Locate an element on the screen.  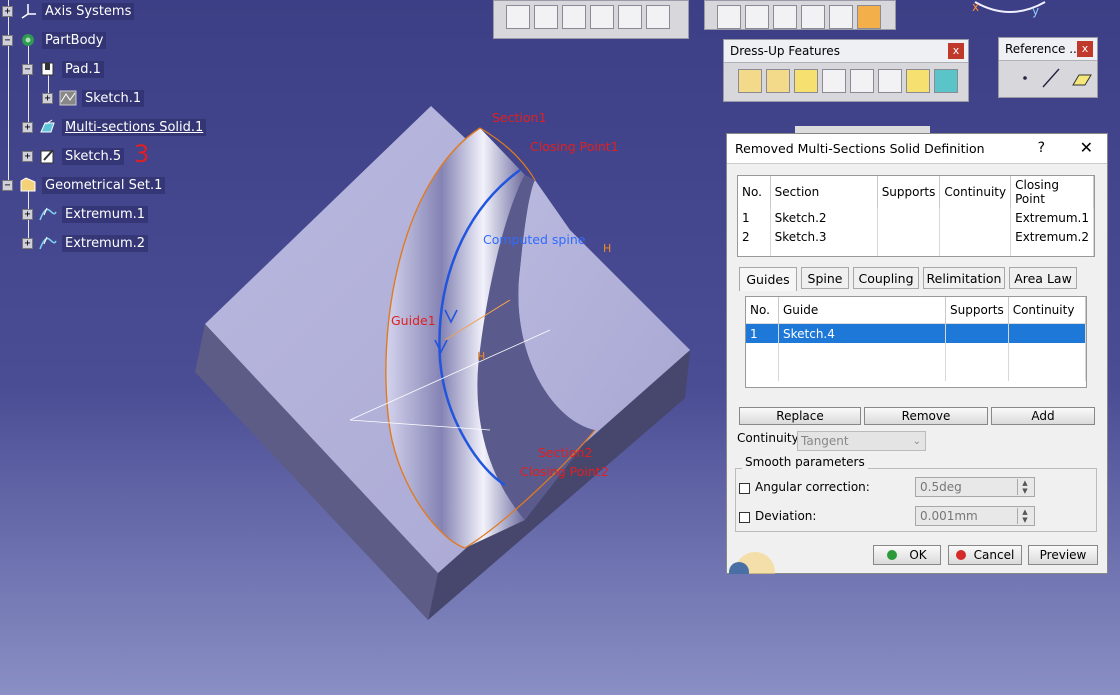
line-icon is located at coordinates (1051, 78).